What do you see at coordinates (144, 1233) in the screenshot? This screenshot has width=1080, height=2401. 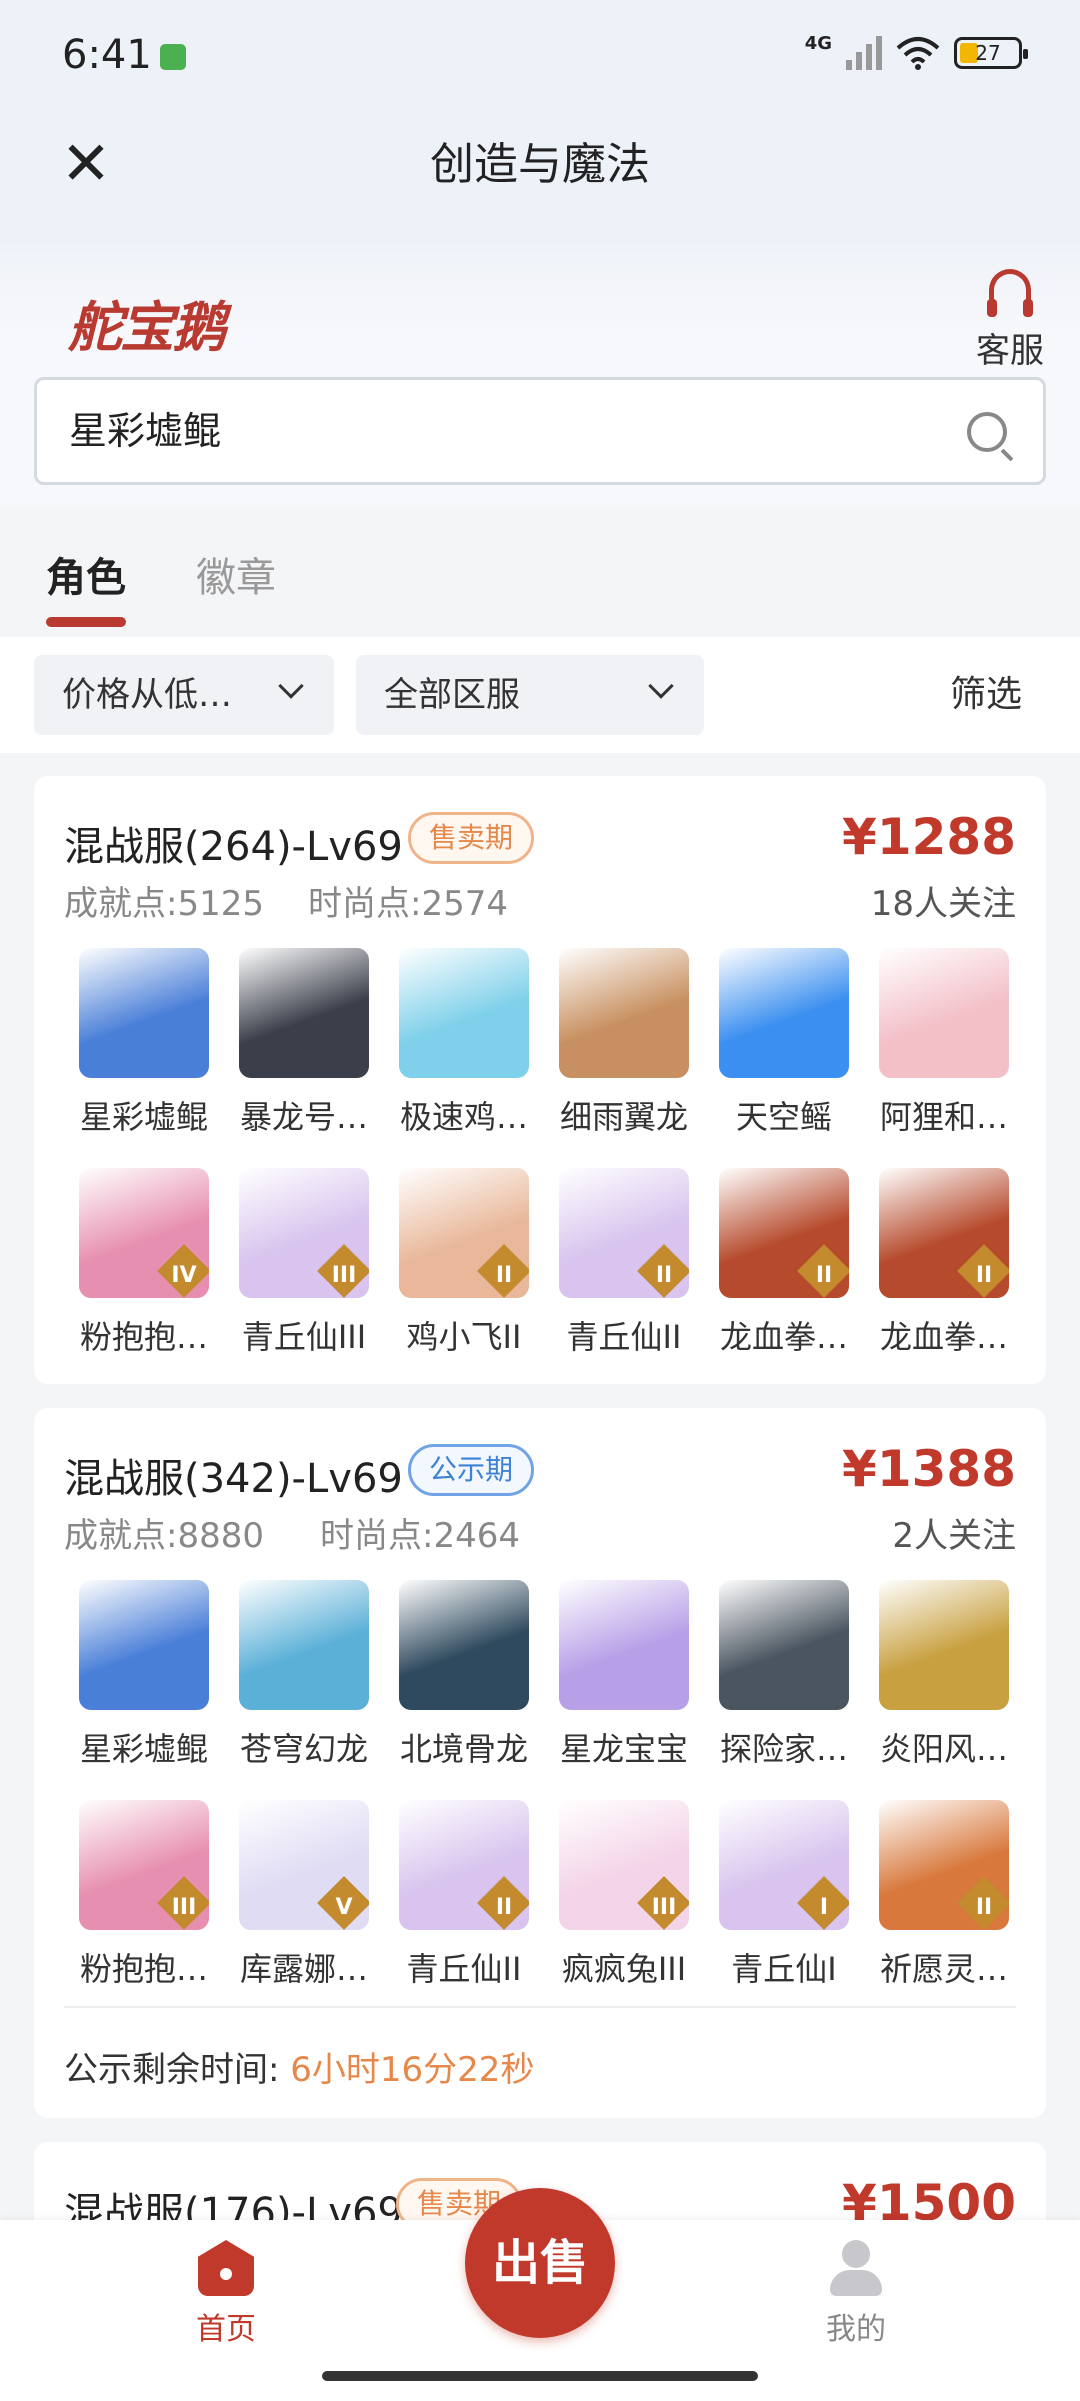 I see `item-thumbnail: IV` at bounding box center [144, 1233].